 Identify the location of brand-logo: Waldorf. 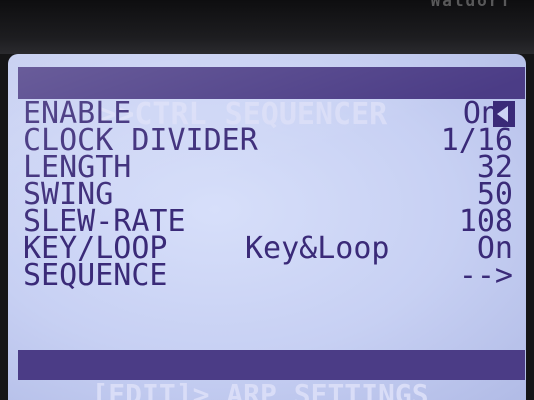
(471, 5).